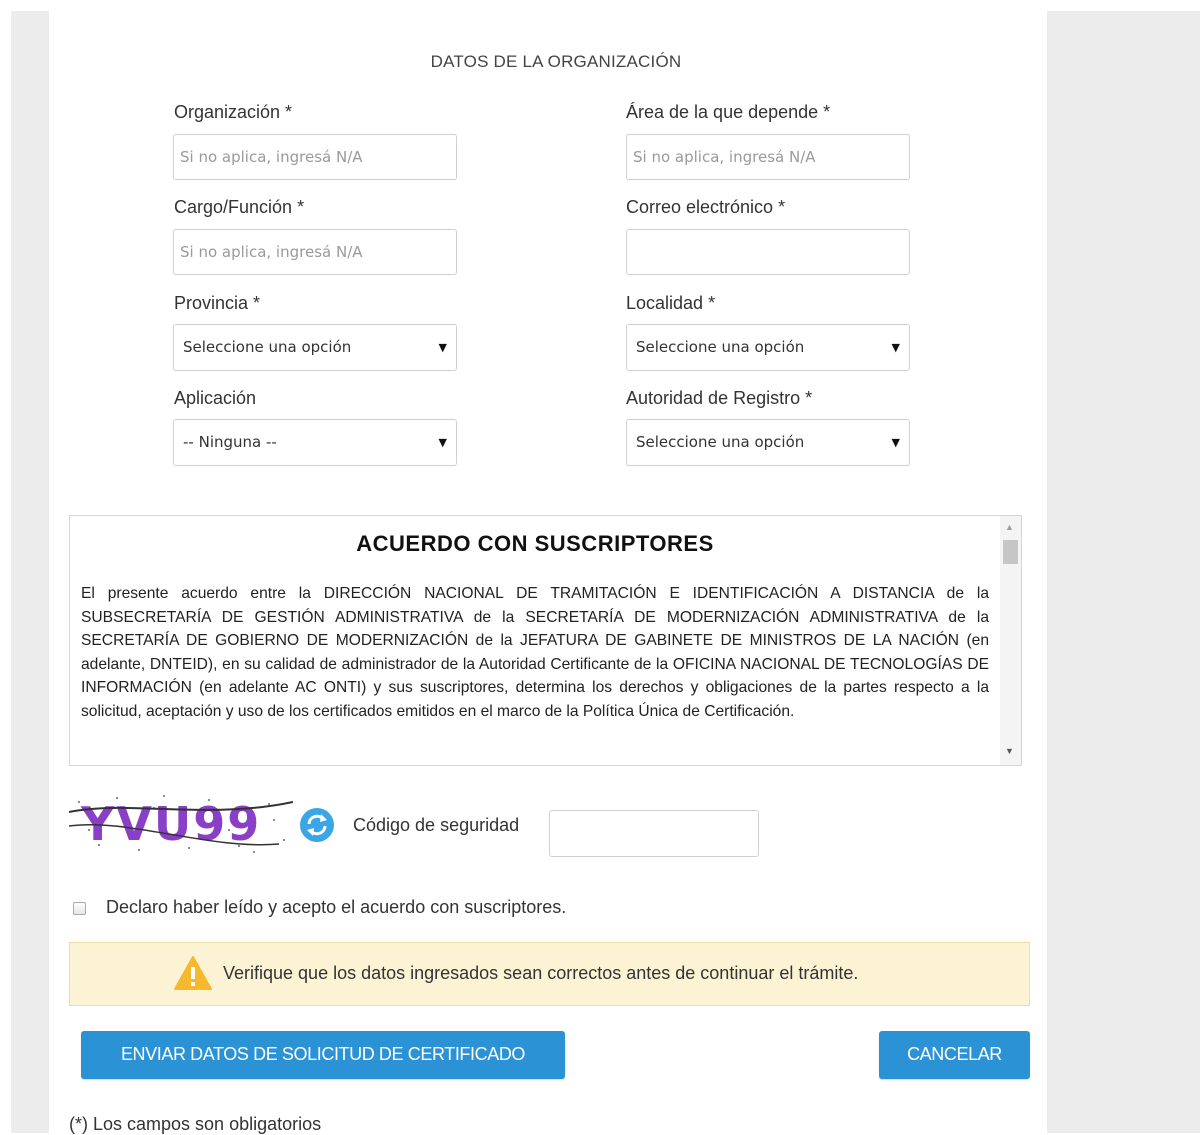 The height and width of the screenshot is (1135, 1200). I want to click on email-field, so click(768, 252).